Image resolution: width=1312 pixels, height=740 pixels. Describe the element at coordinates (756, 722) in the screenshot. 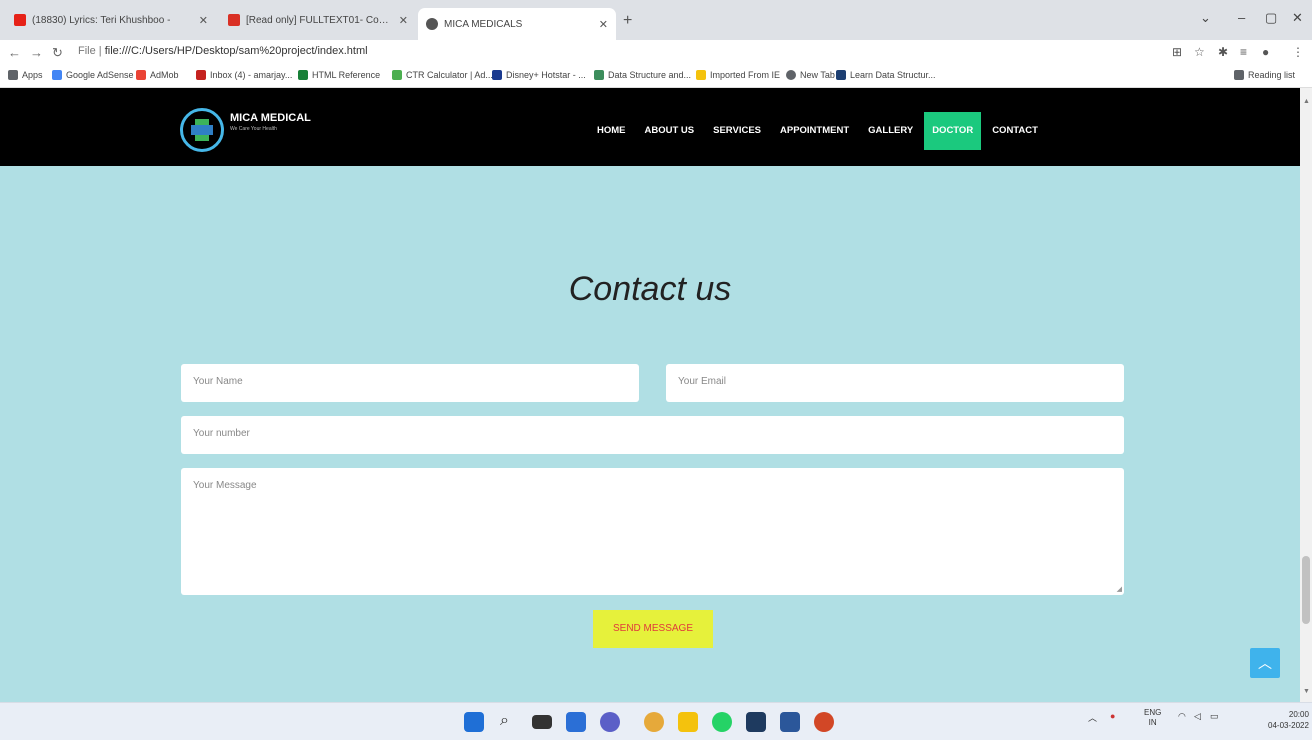

I see `store-icon` at that location.